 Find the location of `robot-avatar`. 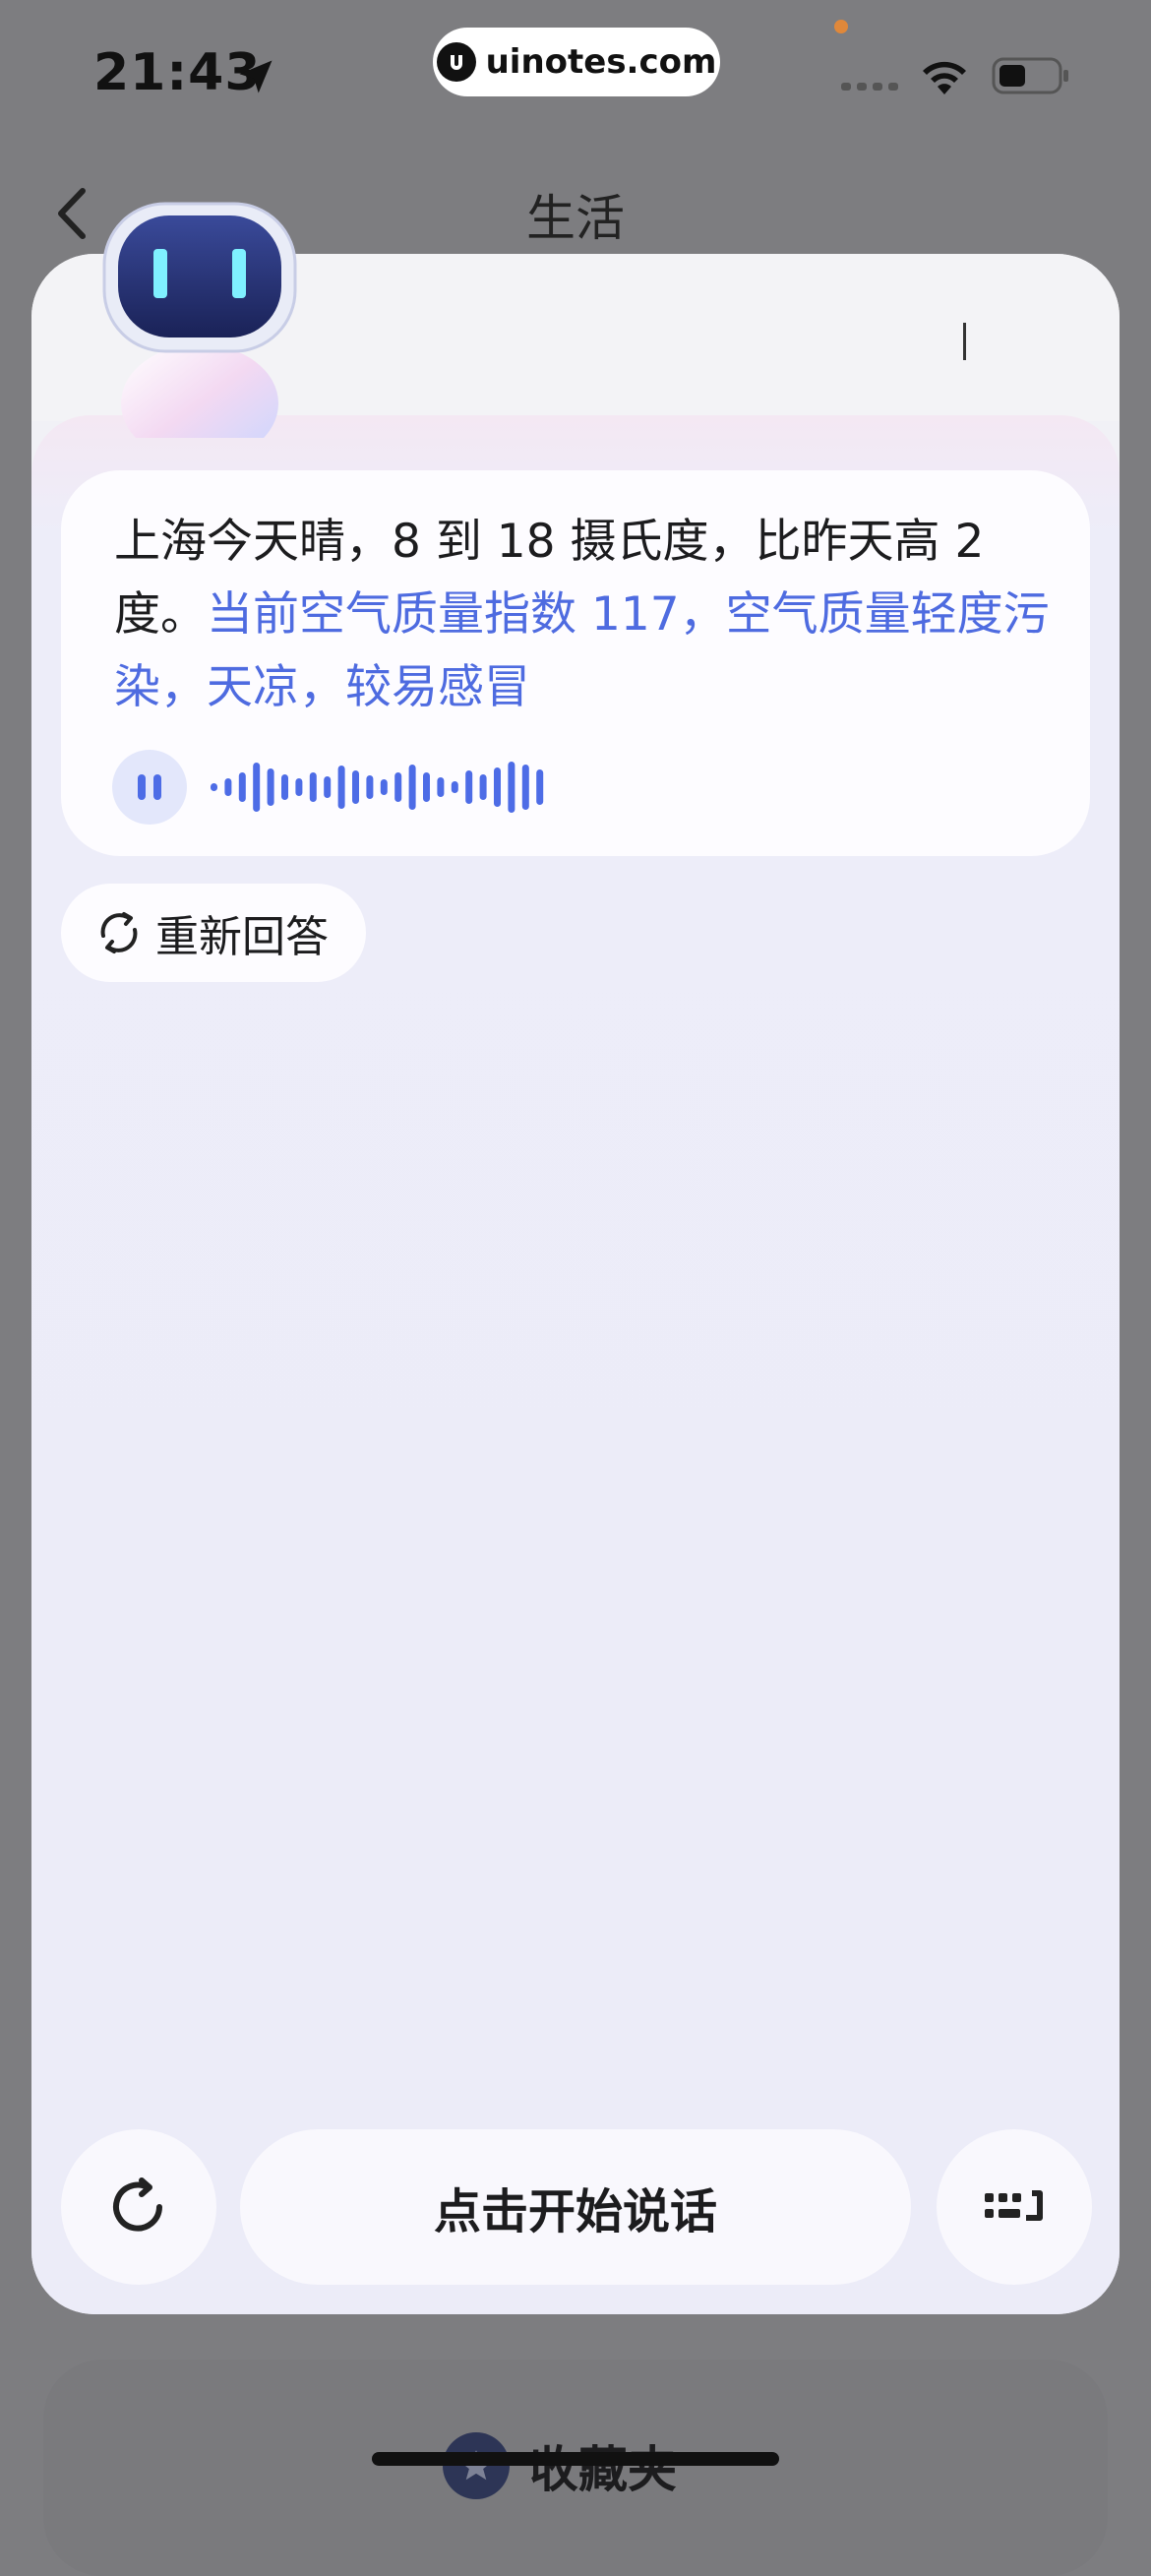

robot-avatar is located at coordinates (199, 320).